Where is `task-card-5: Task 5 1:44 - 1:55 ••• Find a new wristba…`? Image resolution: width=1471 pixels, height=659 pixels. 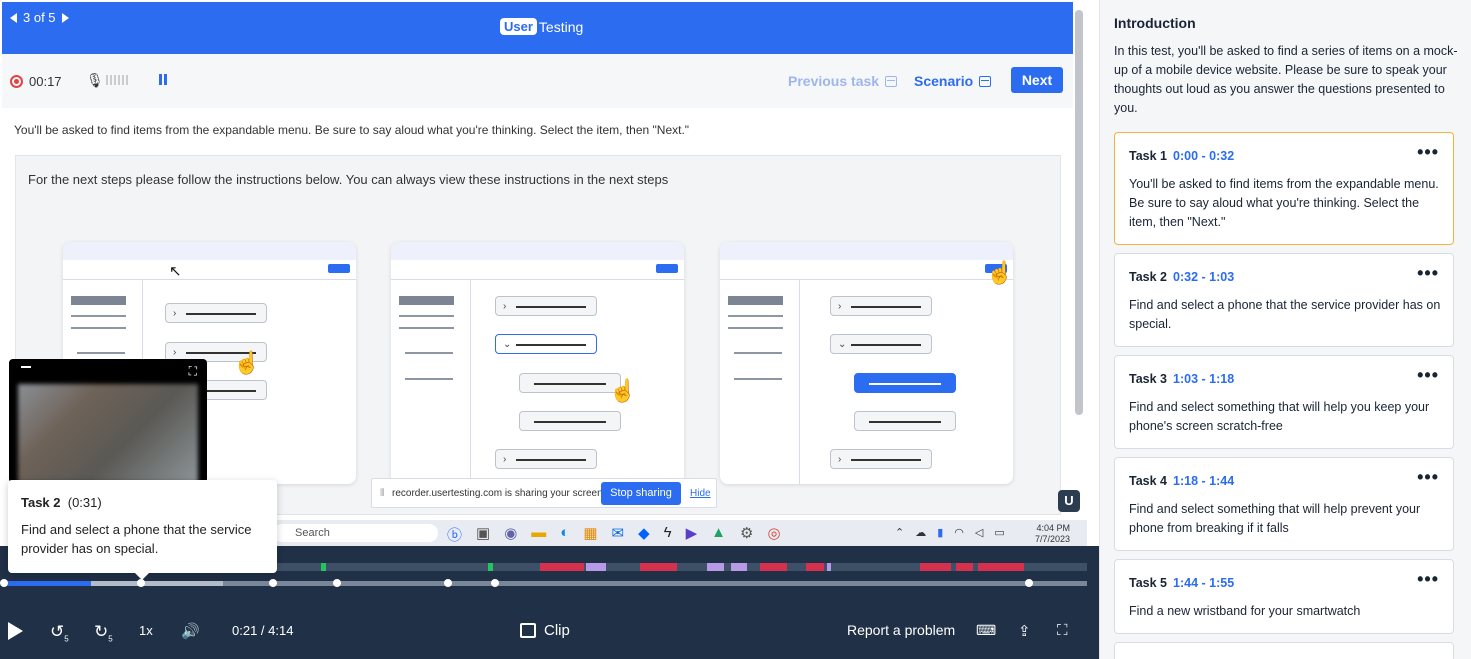
task-card-5: Task 5 1:44 - 1:55 ••• Find a new wristba… is located at coordinates (1284, 596).